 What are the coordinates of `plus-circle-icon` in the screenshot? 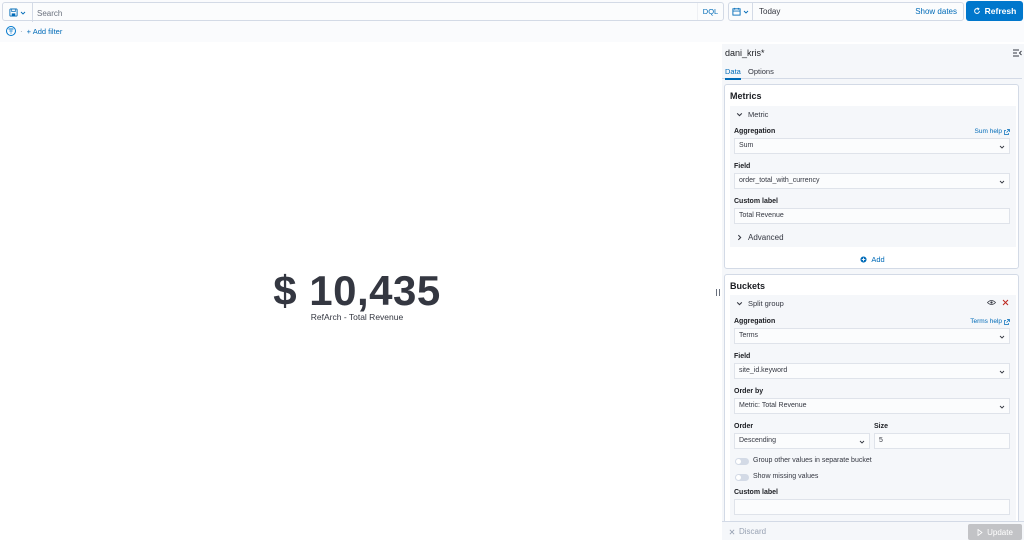 It's located at (863, 259).